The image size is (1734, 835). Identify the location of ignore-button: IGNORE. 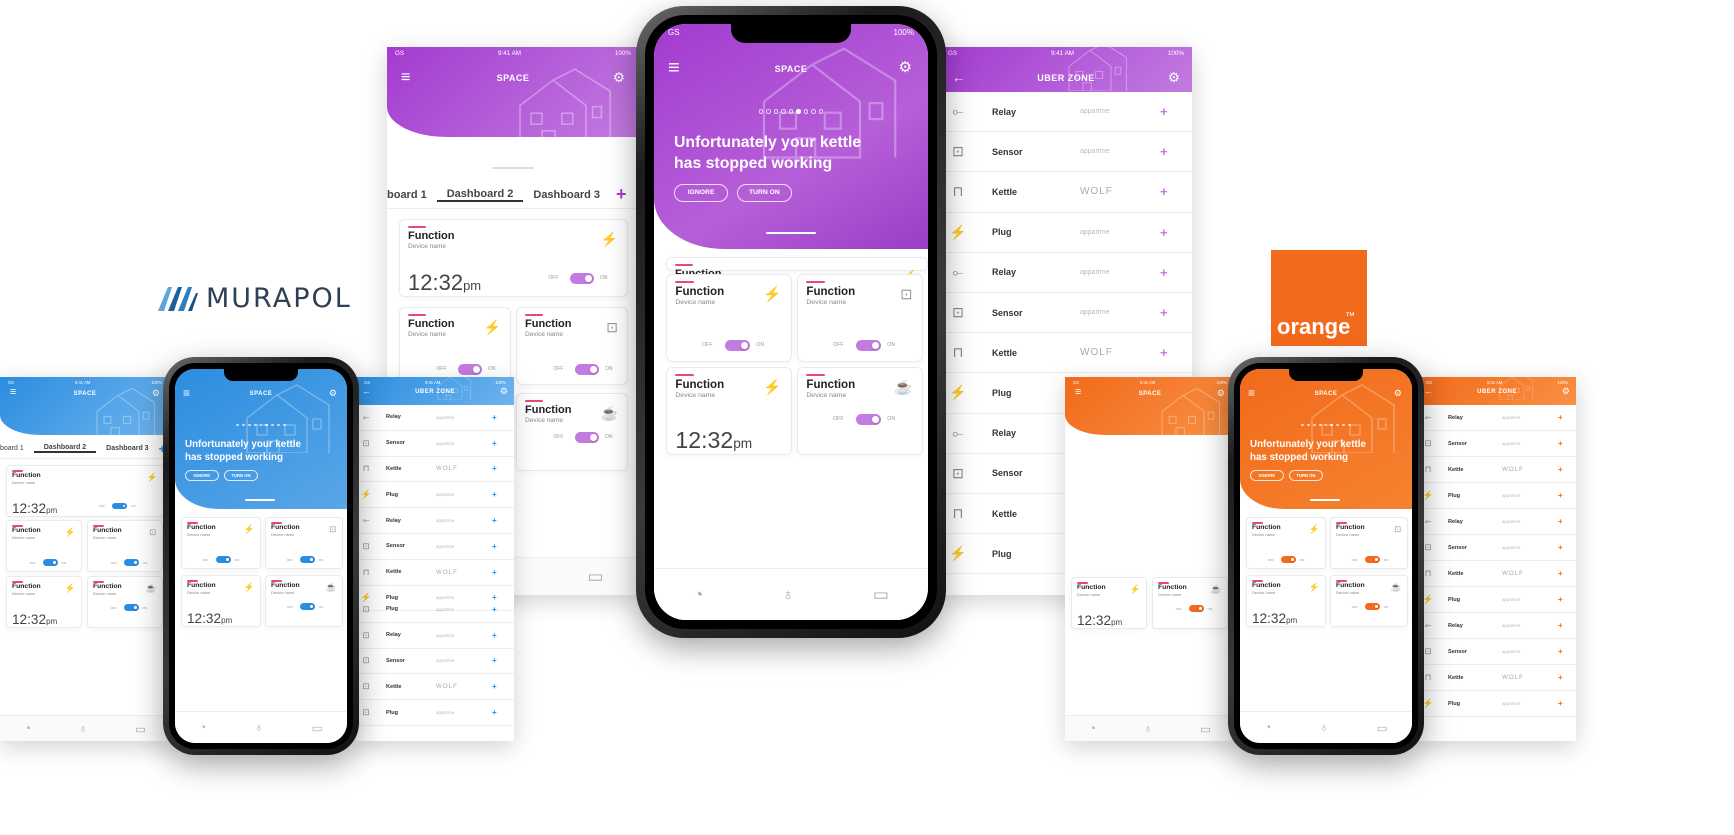
(1267, 475).